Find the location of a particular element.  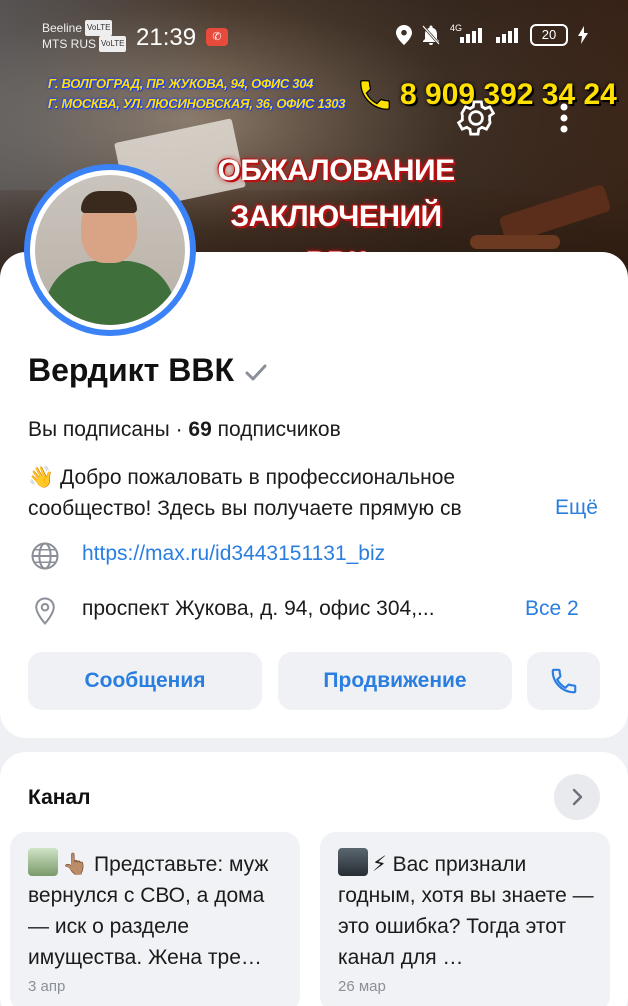

location-icon is located at coordinates (404, 35).